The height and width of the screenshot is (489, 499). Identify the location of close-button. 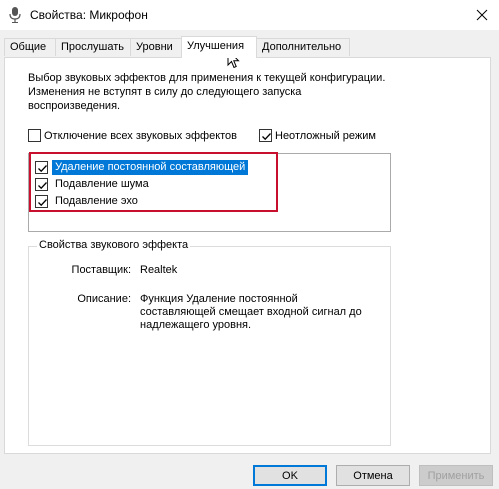
(482, 15).